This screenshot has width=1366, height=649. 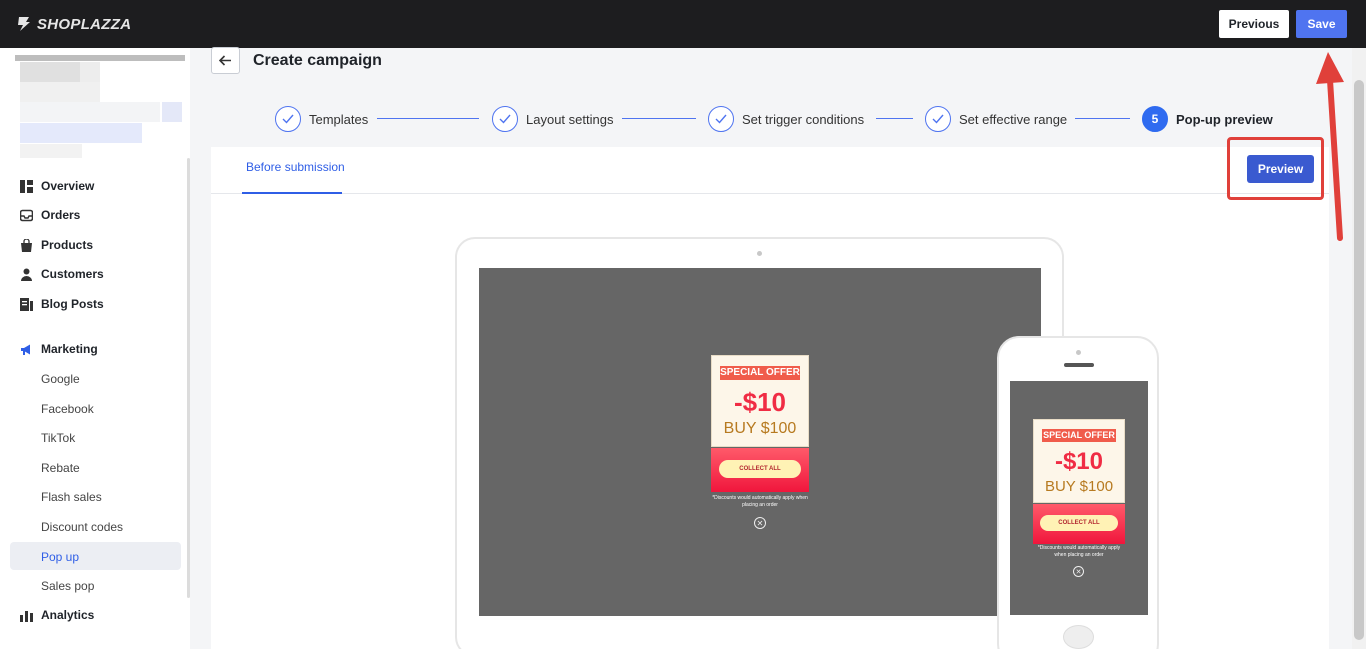 What do you see at coordinates (69, 349) in the screenshot?
I see `sidebar-item-label: Marketing` at bounding box center [69, 349].